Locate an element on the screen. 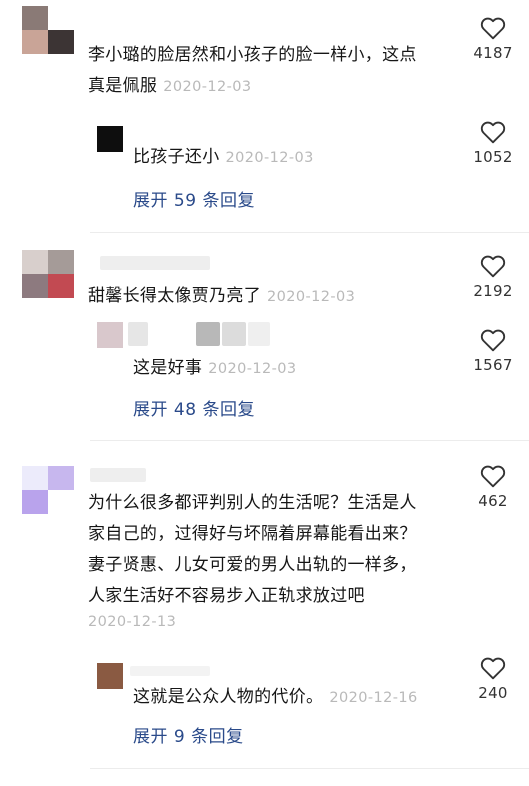  like-button: 462 is located at coordinates (493, 487).